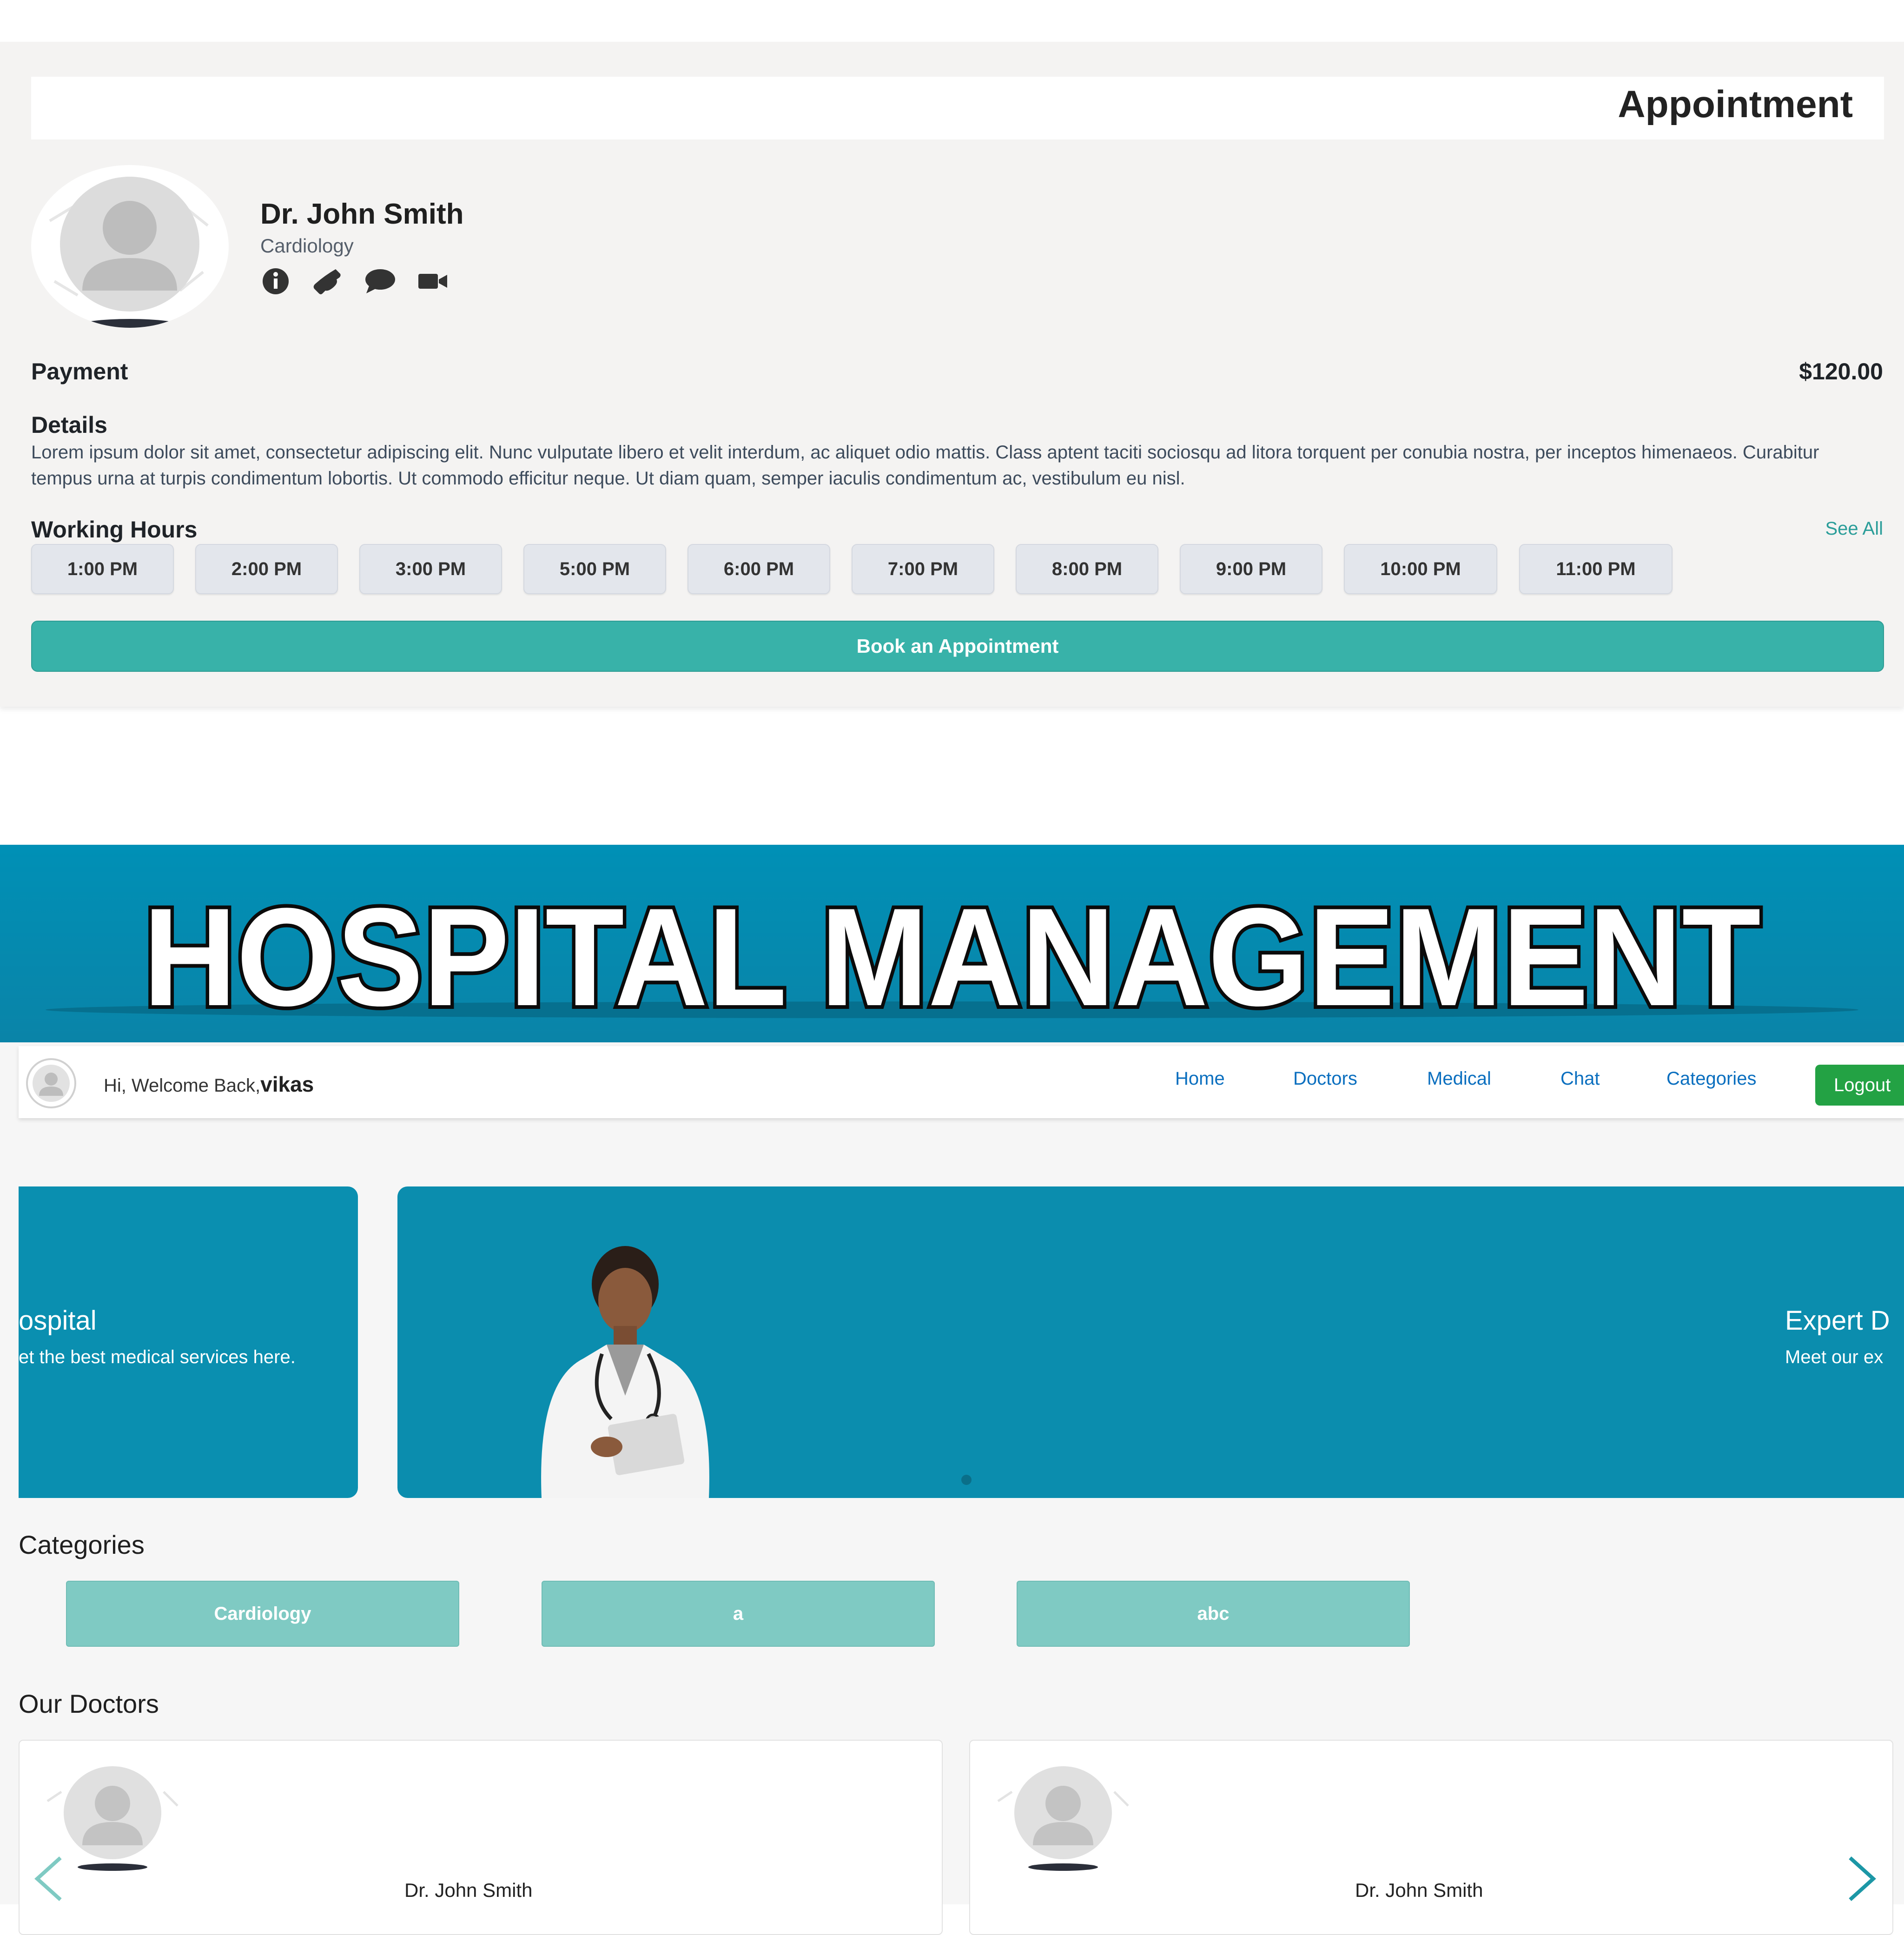 The width and height of the screenshot is (1904, 1935). Describe the element at coordinates (266, 569) in the screenshot. I see `time-slot: 2:00 PM` at that location.